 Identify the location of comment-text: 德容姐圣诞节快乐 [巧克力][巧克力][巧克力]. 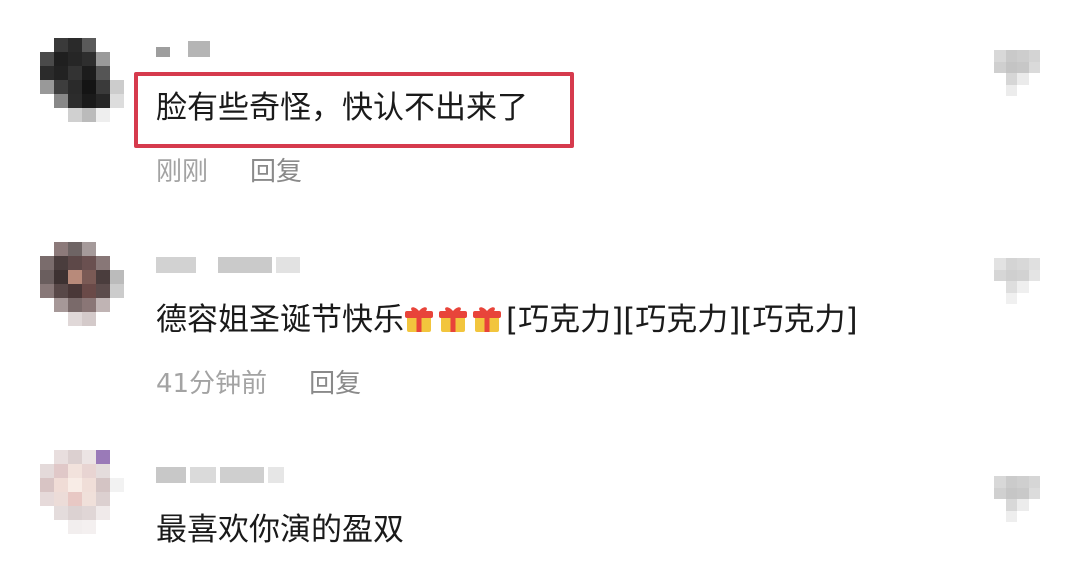
(507, 320).